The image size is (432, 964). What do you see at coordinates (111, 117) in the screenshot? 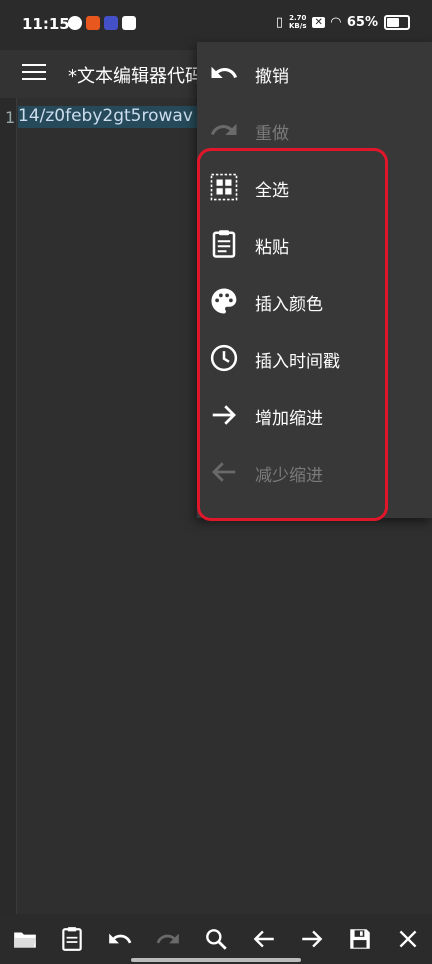
I see `selected-line-text: 14/z0feby2gt5rowav` at bounding box center [111, 117].